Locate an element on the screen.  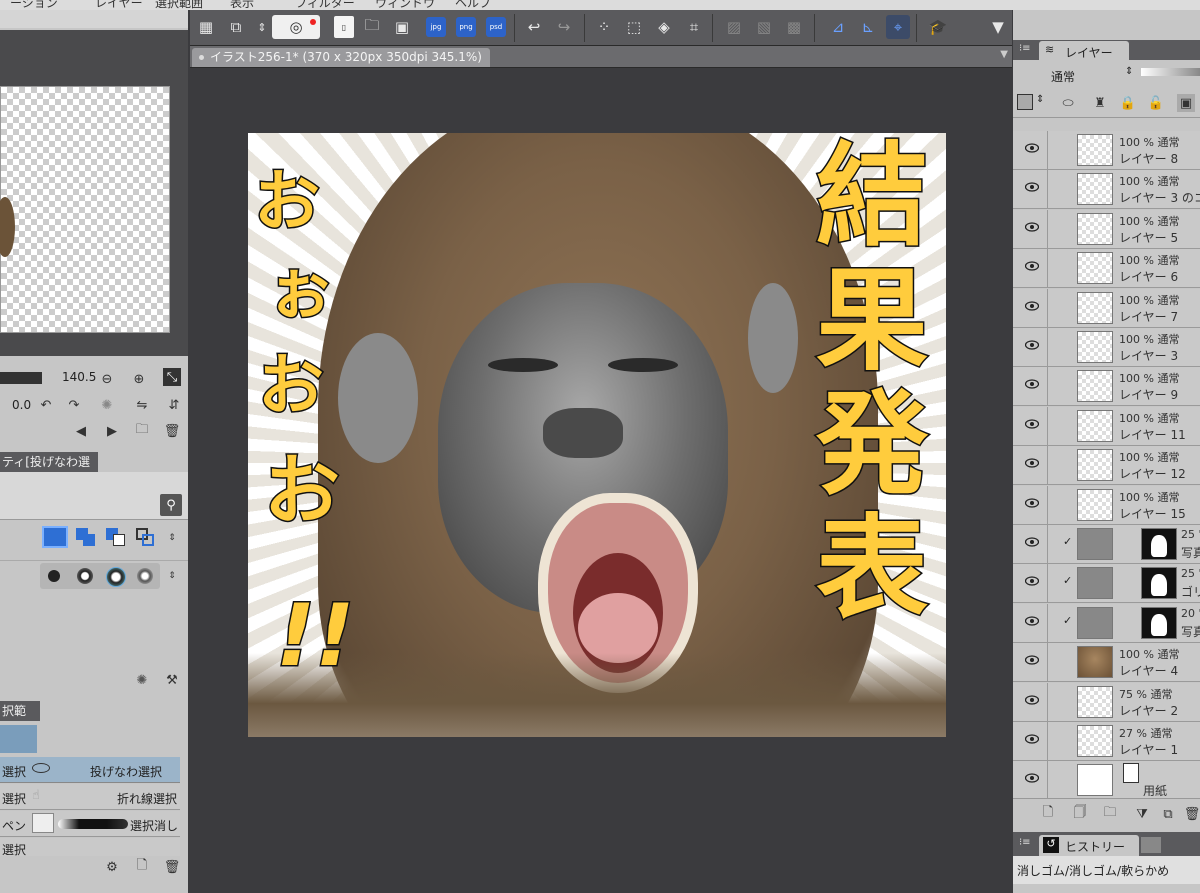
panel-menu-icon: ⁝≡ is located at coordinates (1025, 48).